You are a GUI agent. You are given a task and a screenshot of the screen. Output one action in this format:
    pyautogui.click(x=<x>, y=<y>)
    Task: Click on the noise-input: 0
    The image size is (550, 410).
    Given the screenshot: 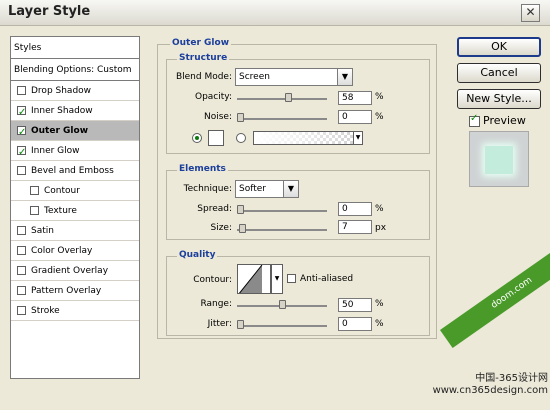 What is the action you would take?
    pyautogui.click(x=355, y=117)
    